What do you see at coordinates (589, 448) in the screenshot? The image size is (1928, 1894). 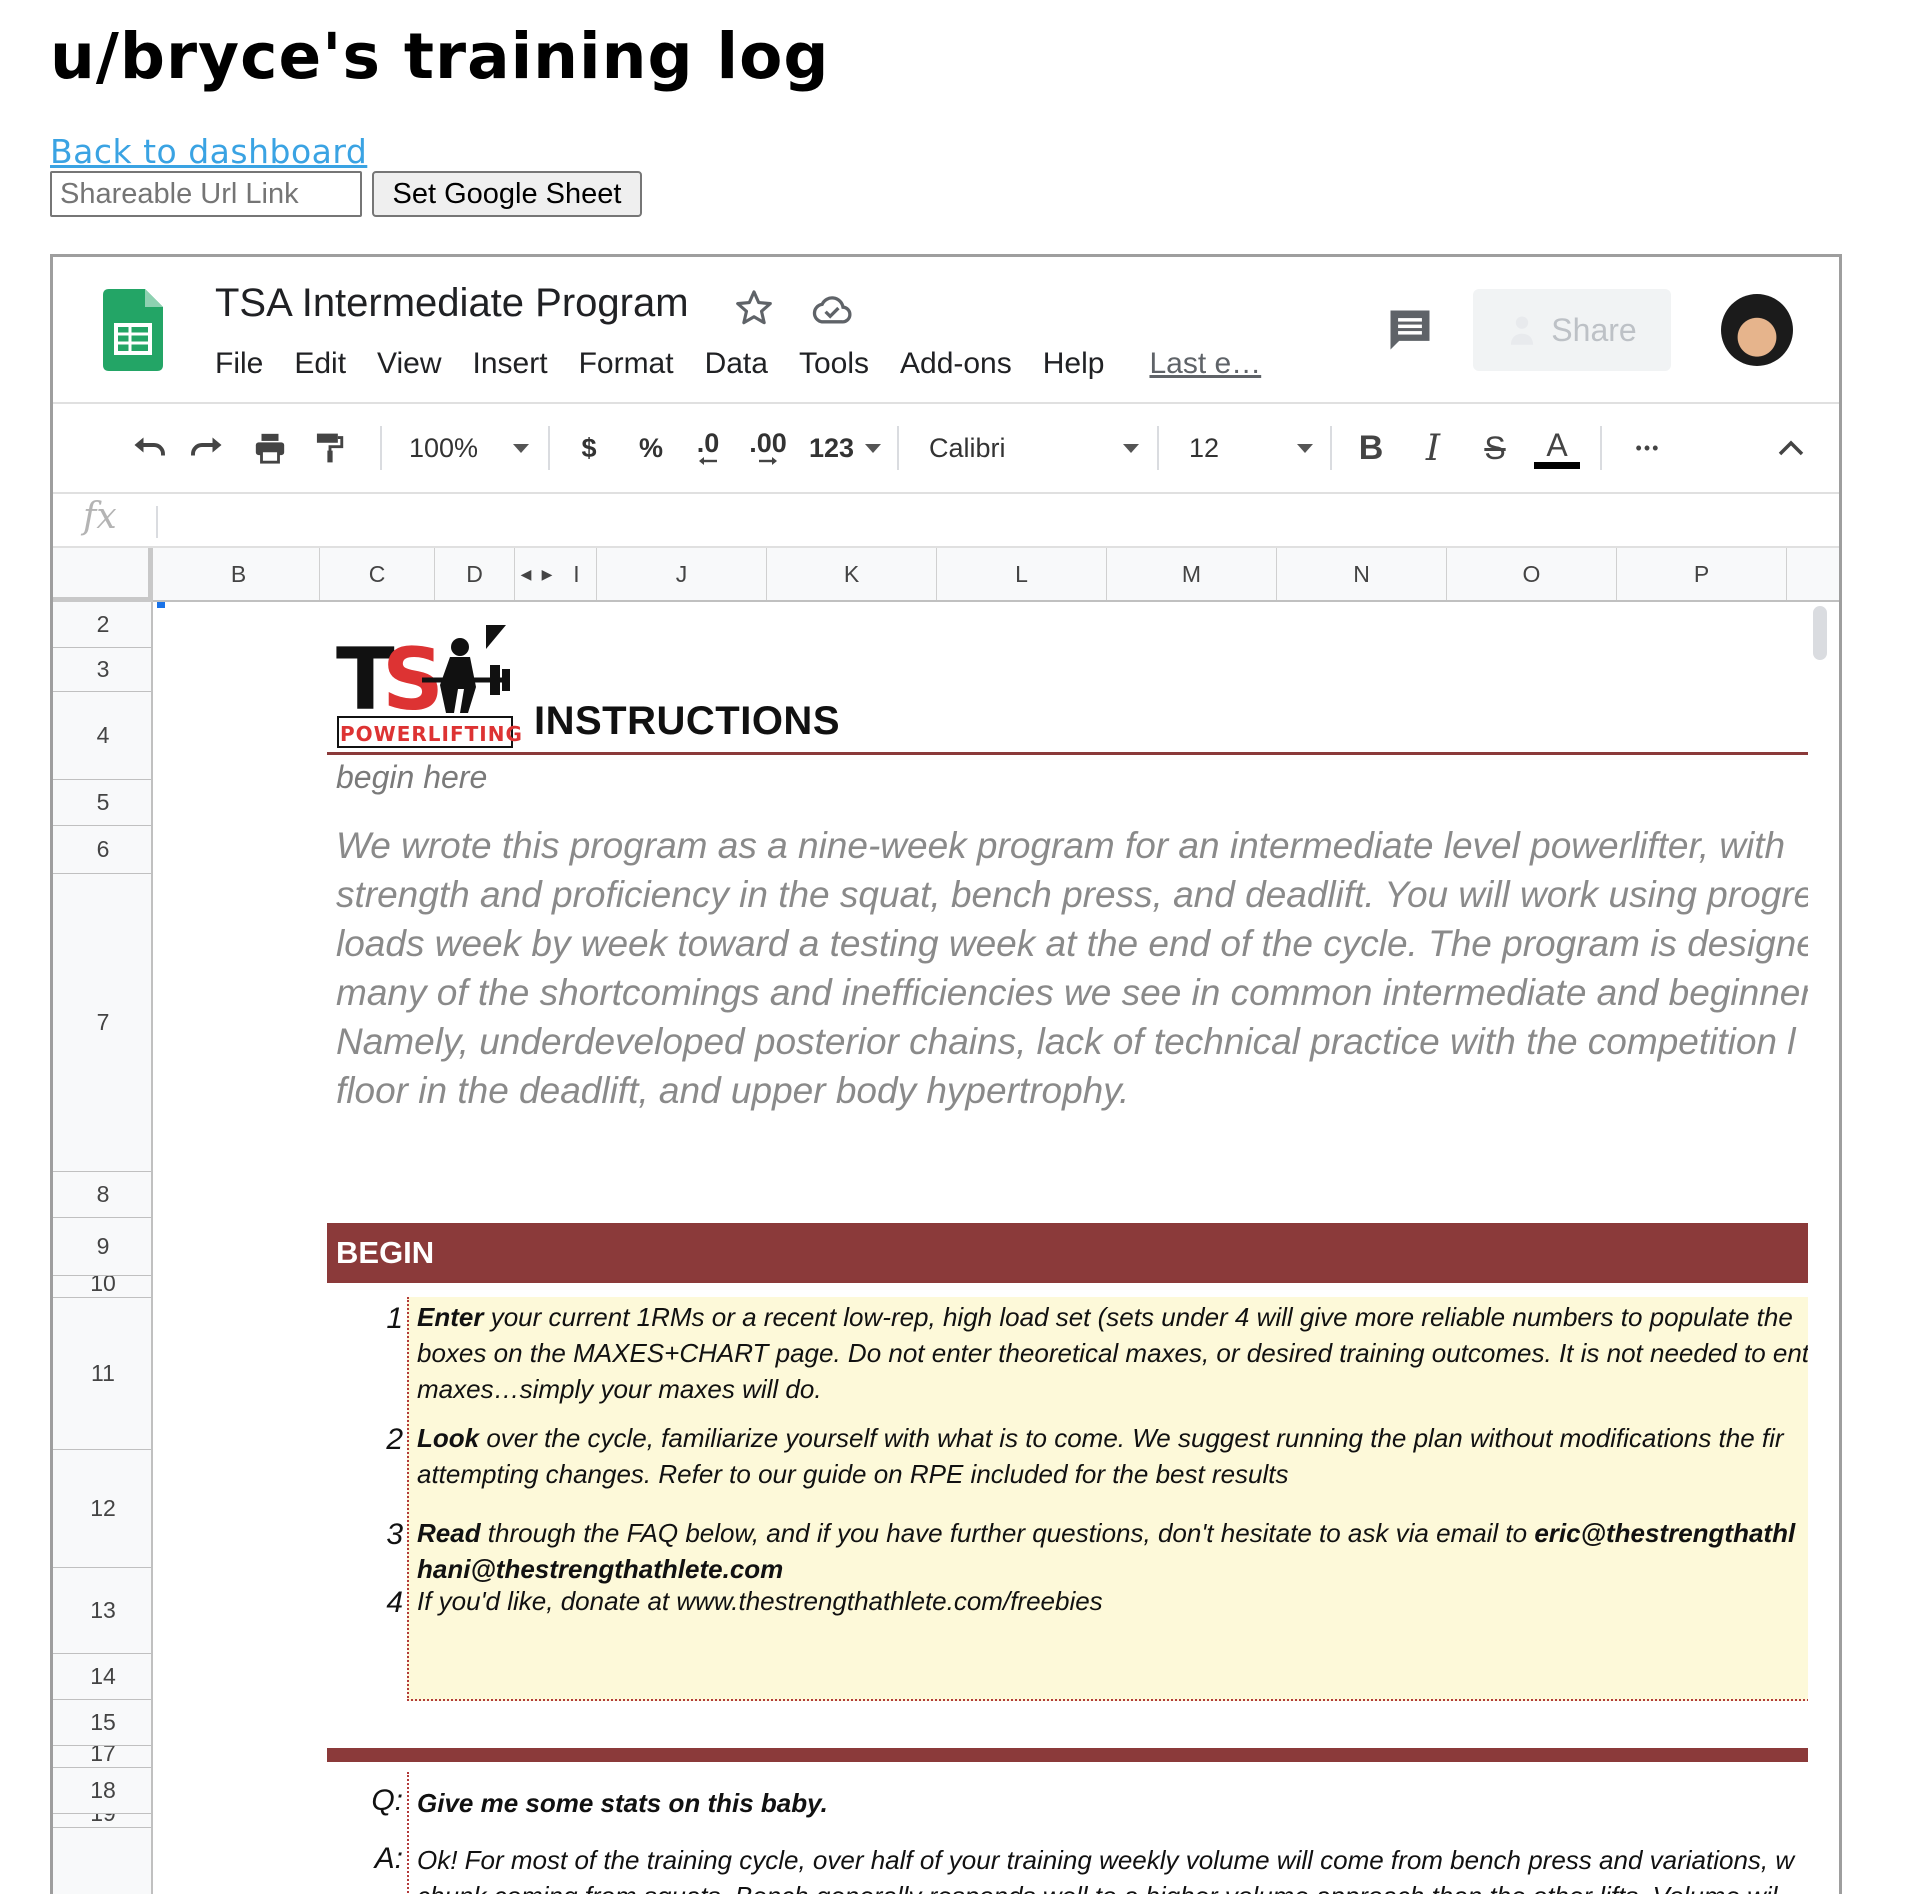 I see `currency-format-button: $` at bounding box center [589, 448].